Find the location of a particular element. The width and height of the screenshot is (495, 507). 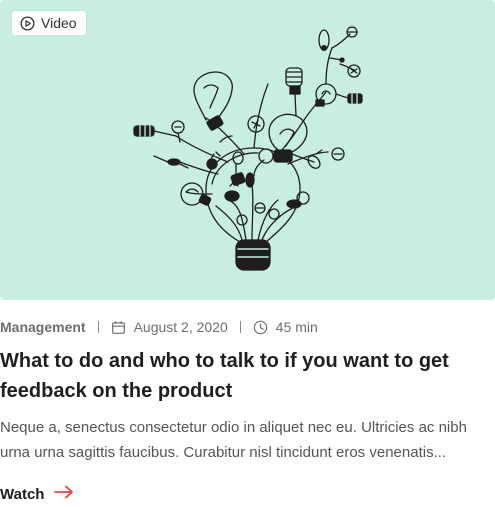

watch-label: Watch is located at coordinates (22, 494).